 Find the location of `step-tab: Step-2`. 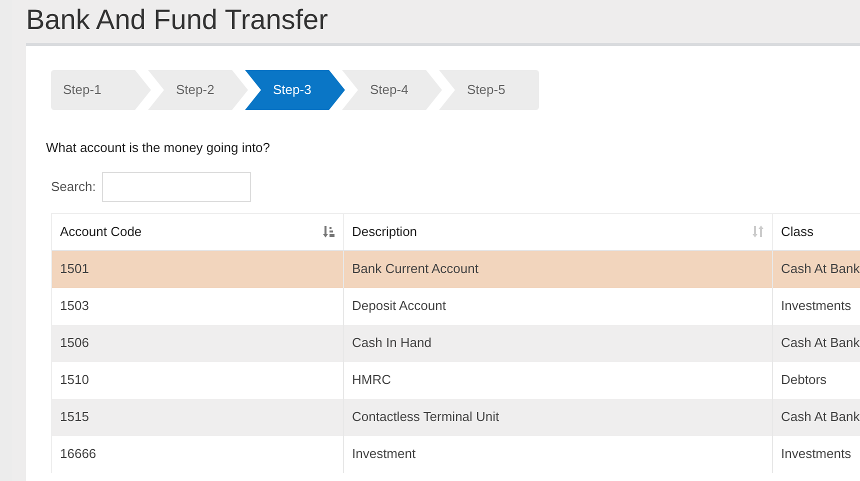

step-tab: Step-2 is located at coordinates (198, 90).